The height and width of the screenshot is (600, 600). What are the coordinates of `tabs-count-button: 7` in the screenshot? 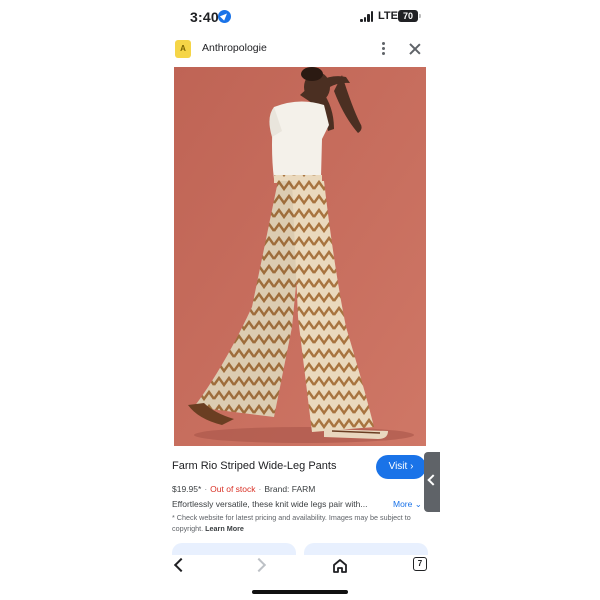 It's located at (420, 564).